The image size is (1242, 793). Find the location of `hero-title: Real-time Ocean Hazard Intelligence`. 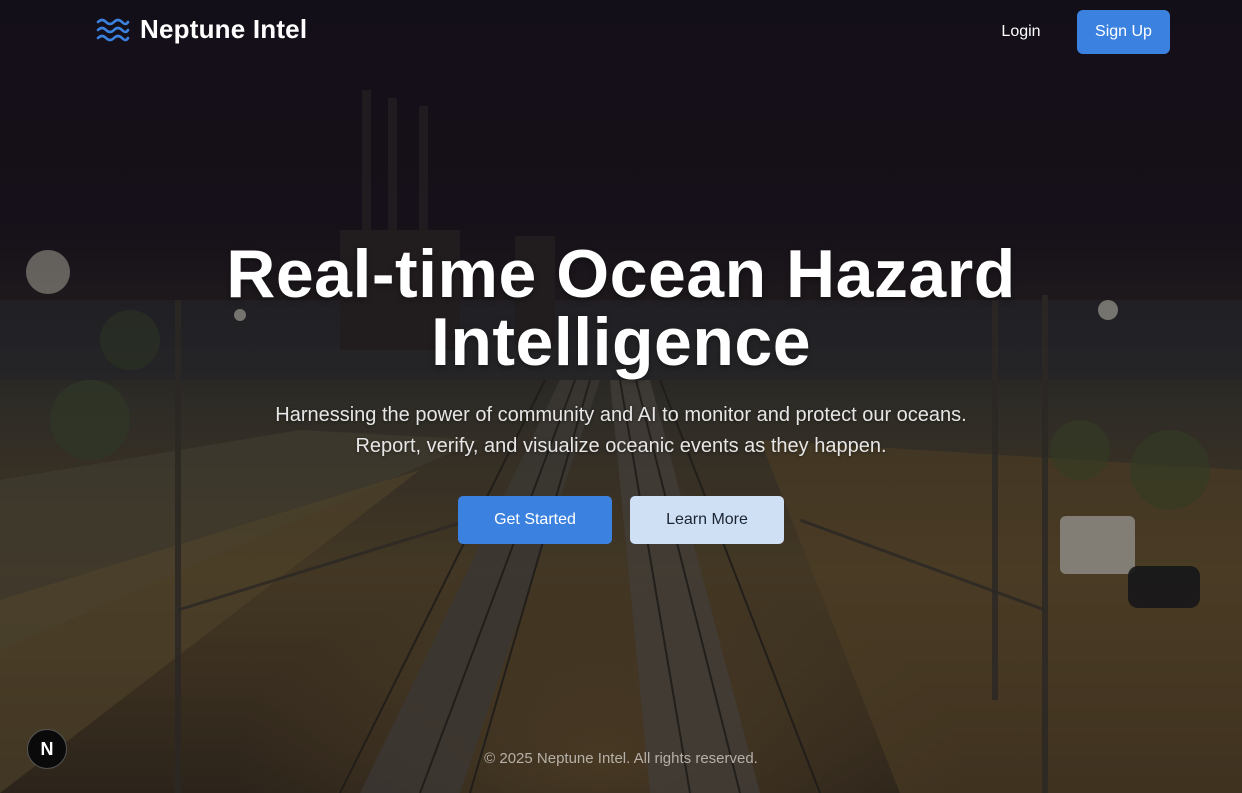

hero-title: Real-time Ocean Hazard Intelligence is located at coordinates (621, 308).